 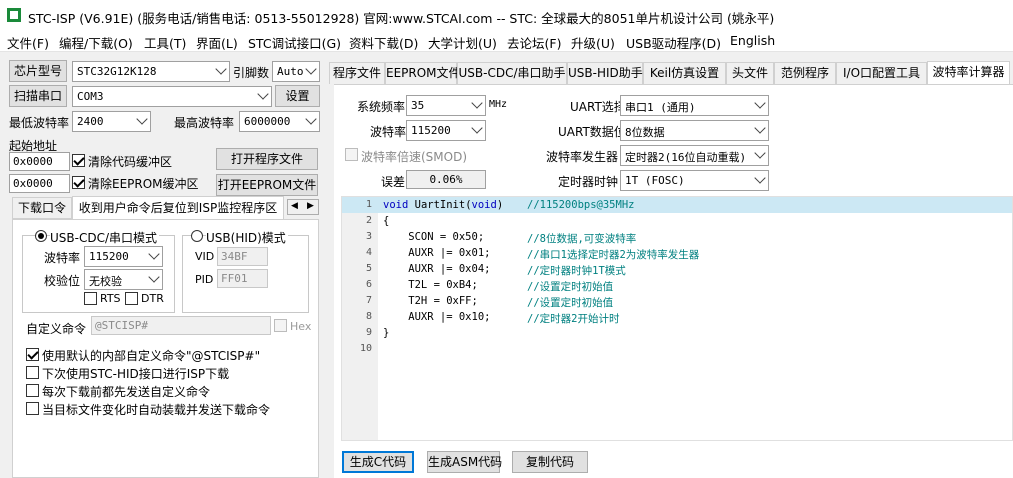 What do you see at coordinates (242, 256) in the screenshot?
I see `vid-input: 34BF` at bounding box center [242, 256].